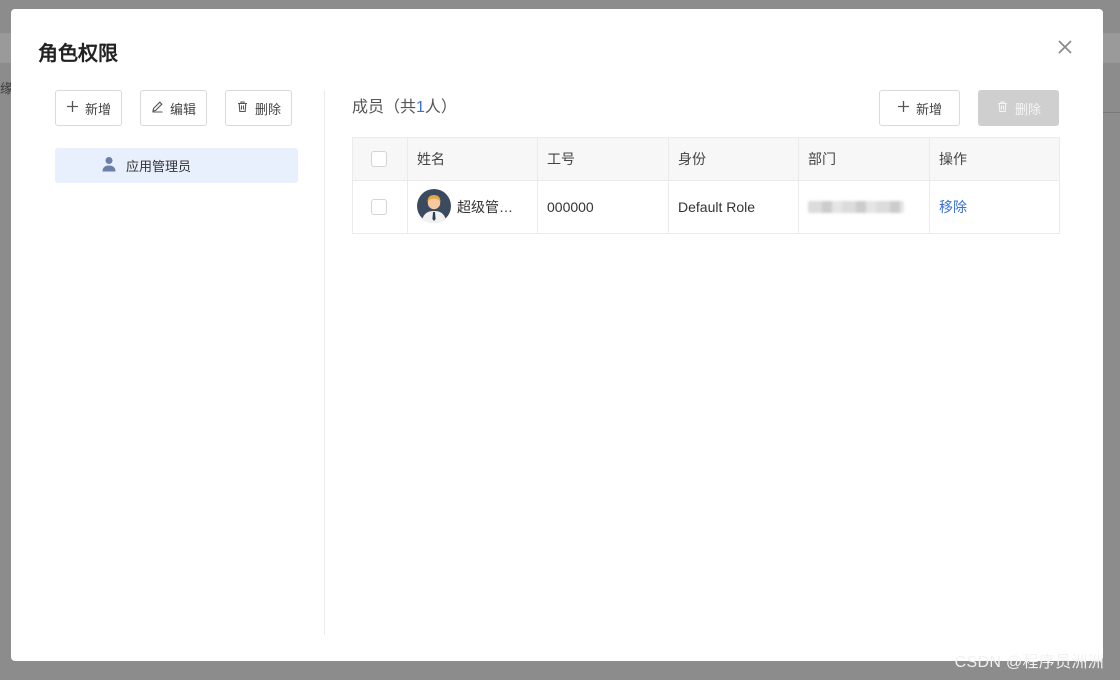  I want to click on member-employee-id: 000000, so click(603, 207).